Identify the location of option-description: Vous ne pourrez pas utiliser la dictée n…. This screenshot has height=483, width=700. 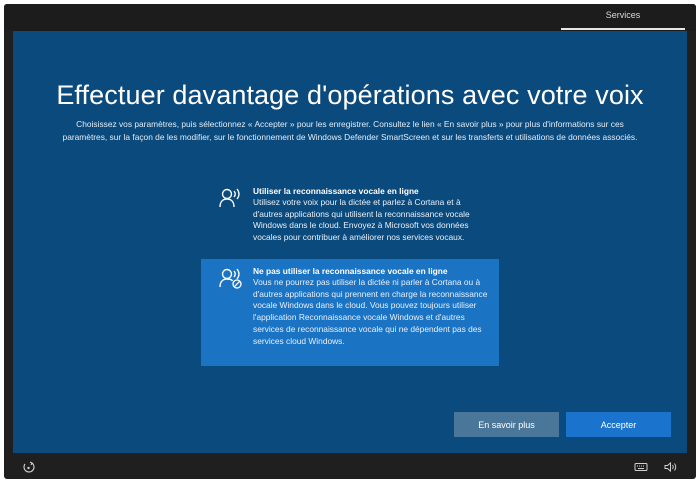
(370, 311).